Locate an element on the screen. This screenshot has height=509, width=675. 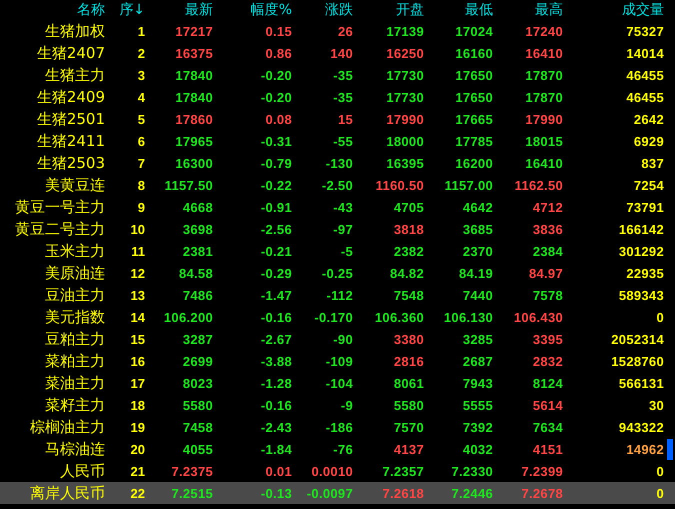
table-row: 马棕油连 20 4055 -1.84 -76 4137 4032 4151 14962 is located at coordinates (337, 449).